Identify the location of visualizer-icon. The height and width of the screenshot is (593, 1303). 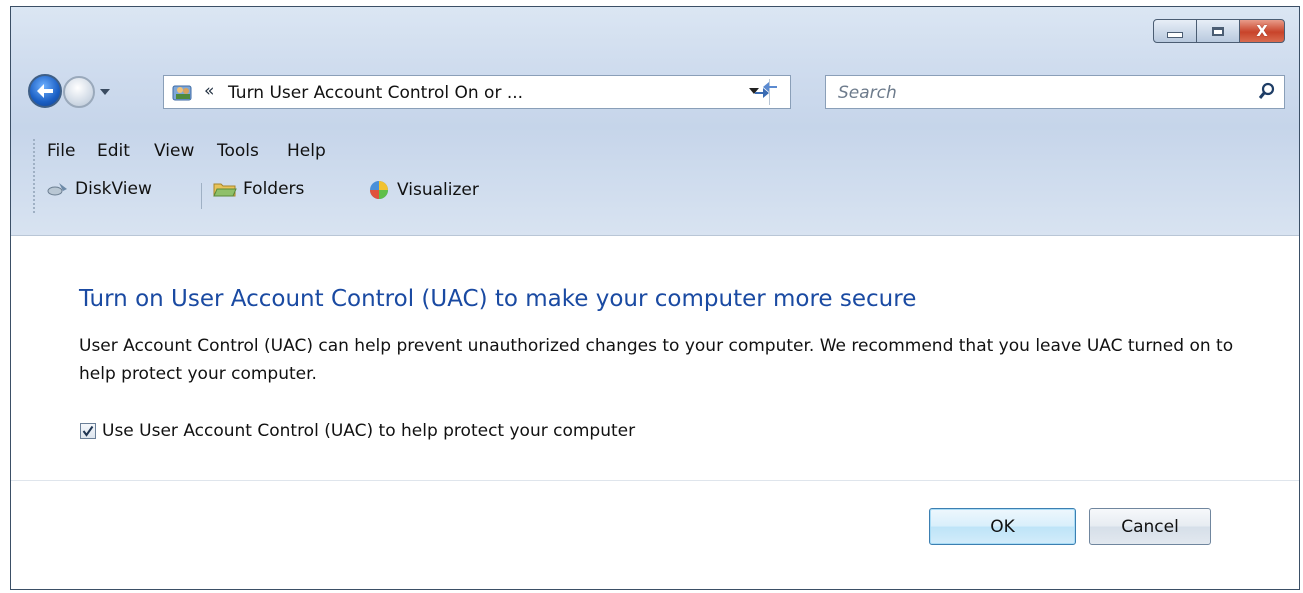
(379, 190).